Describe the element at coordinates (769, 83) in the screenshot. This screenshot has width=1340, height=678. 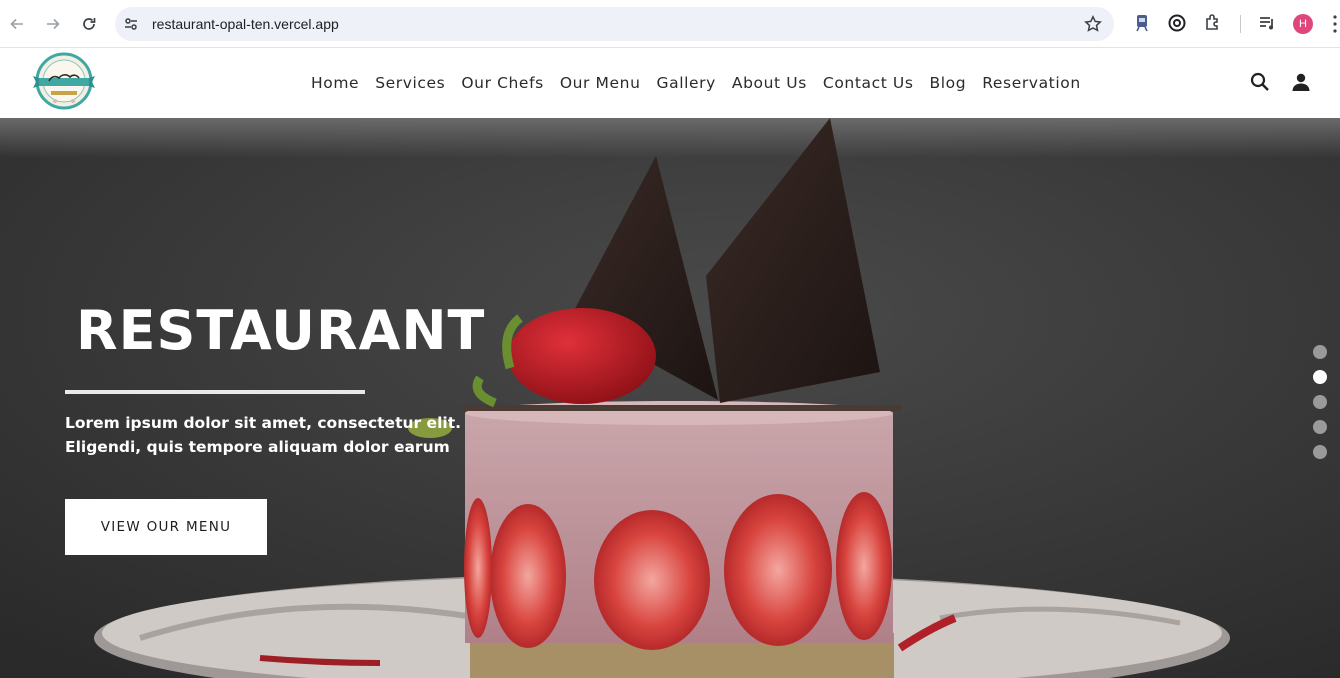
I see `nav-about-us: About Us` at that location.